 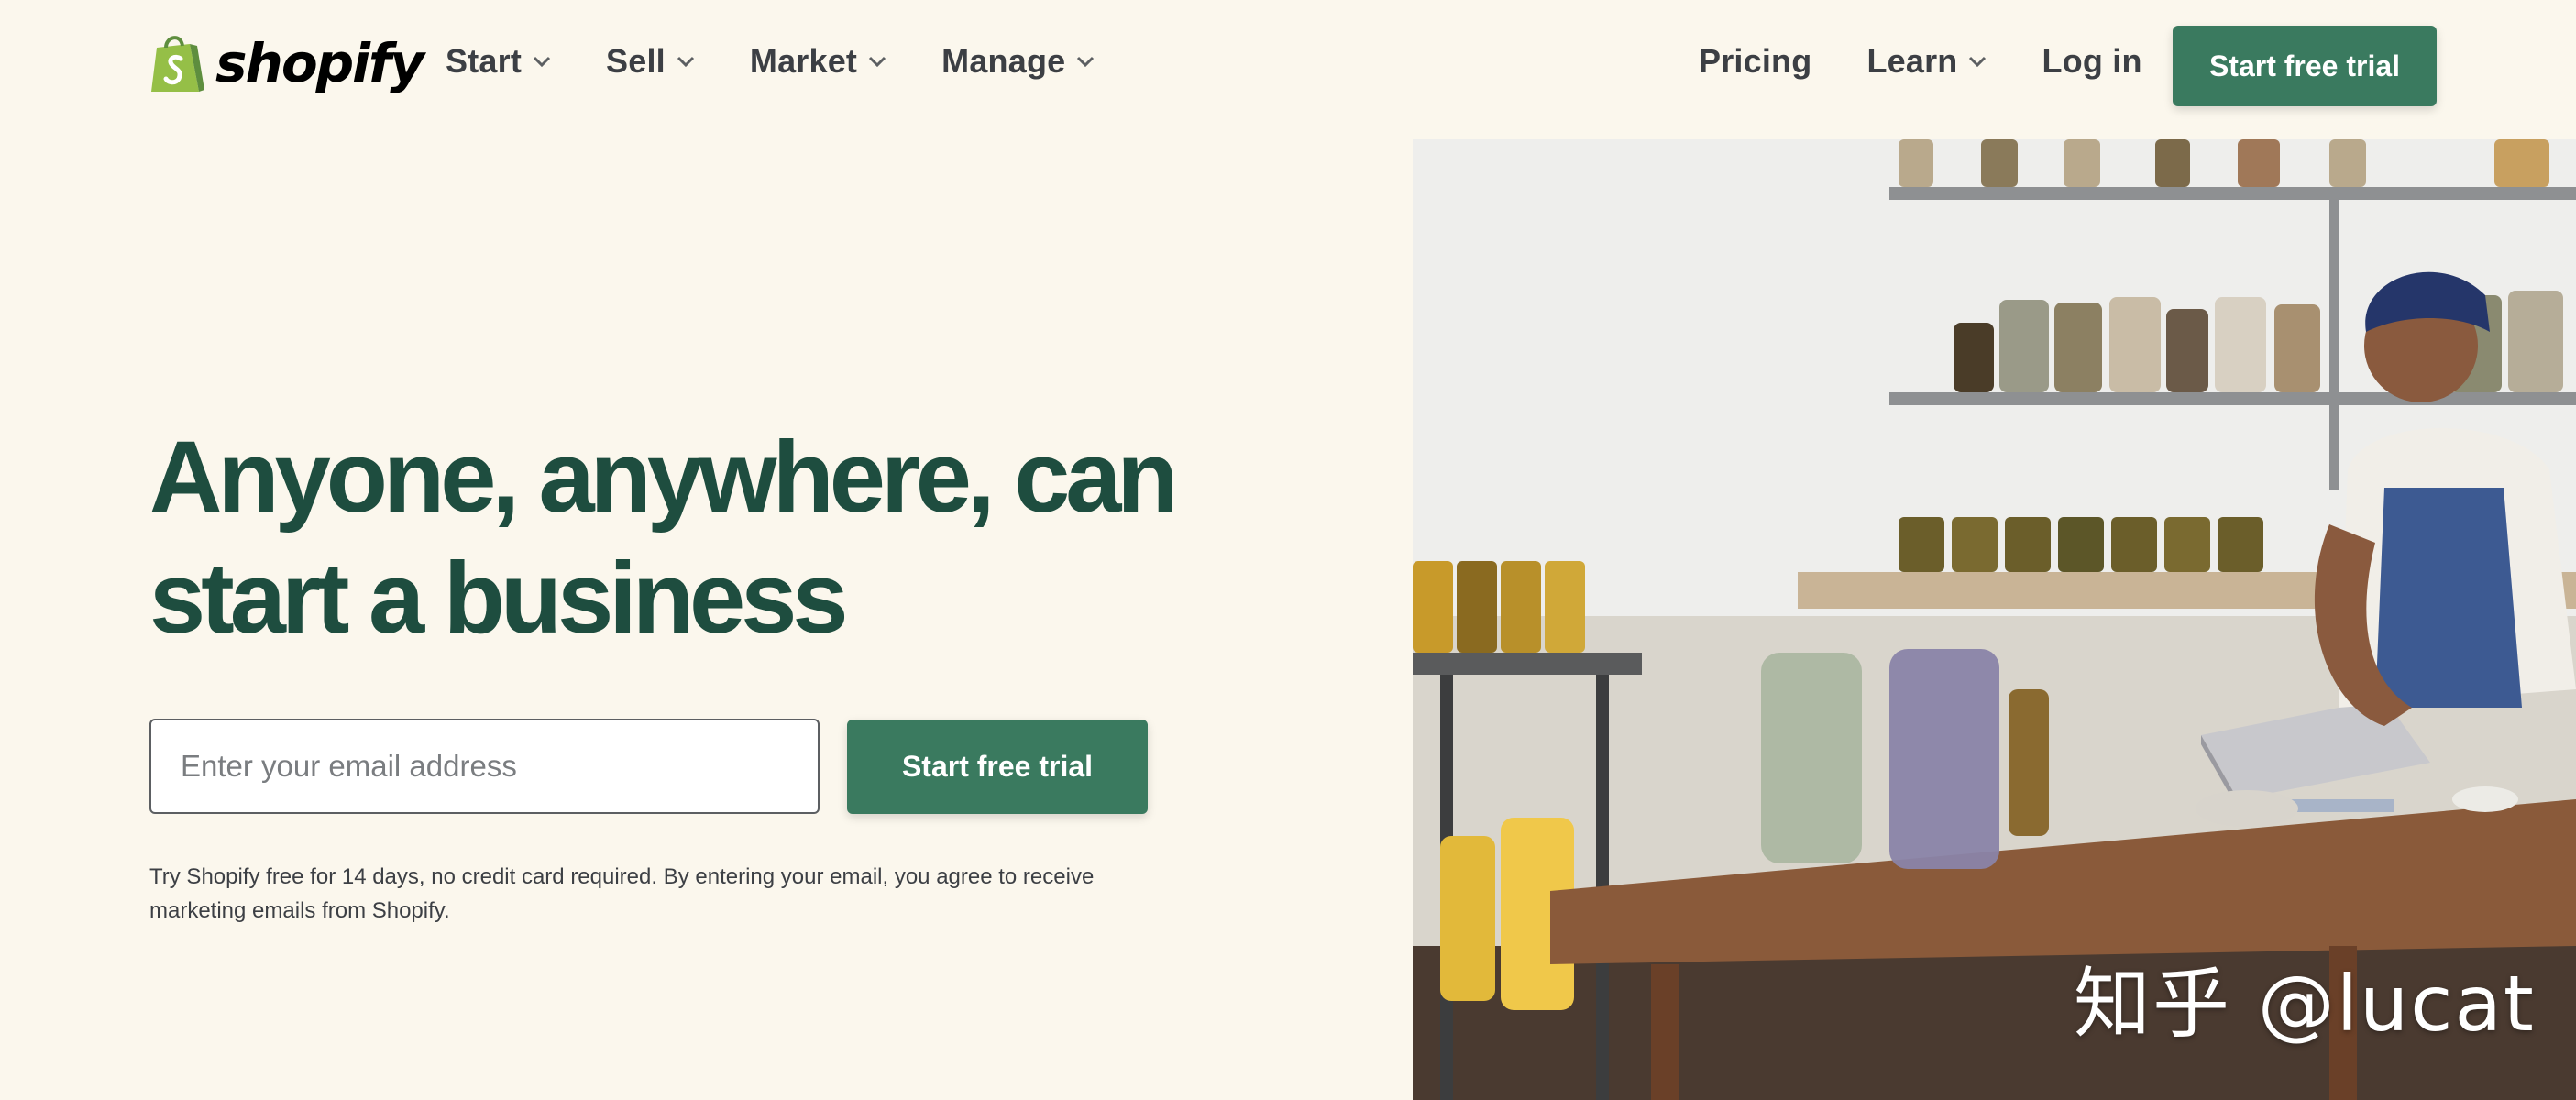 I want to click on nav-item-label: Market, so click(x=803, y=61).